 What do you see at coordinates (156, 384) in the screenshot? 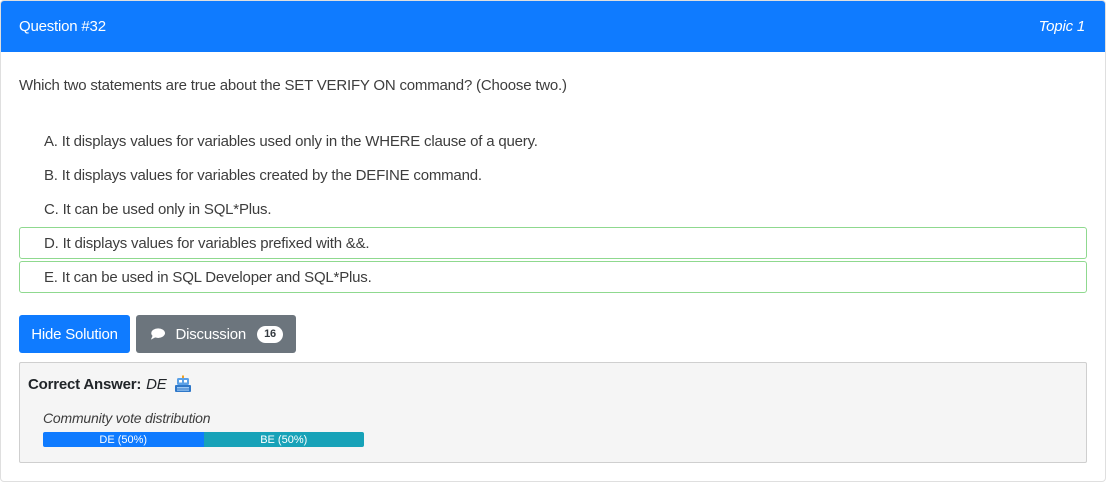
I see `correct-answer-value: DE` at bounding box center [156, 384].